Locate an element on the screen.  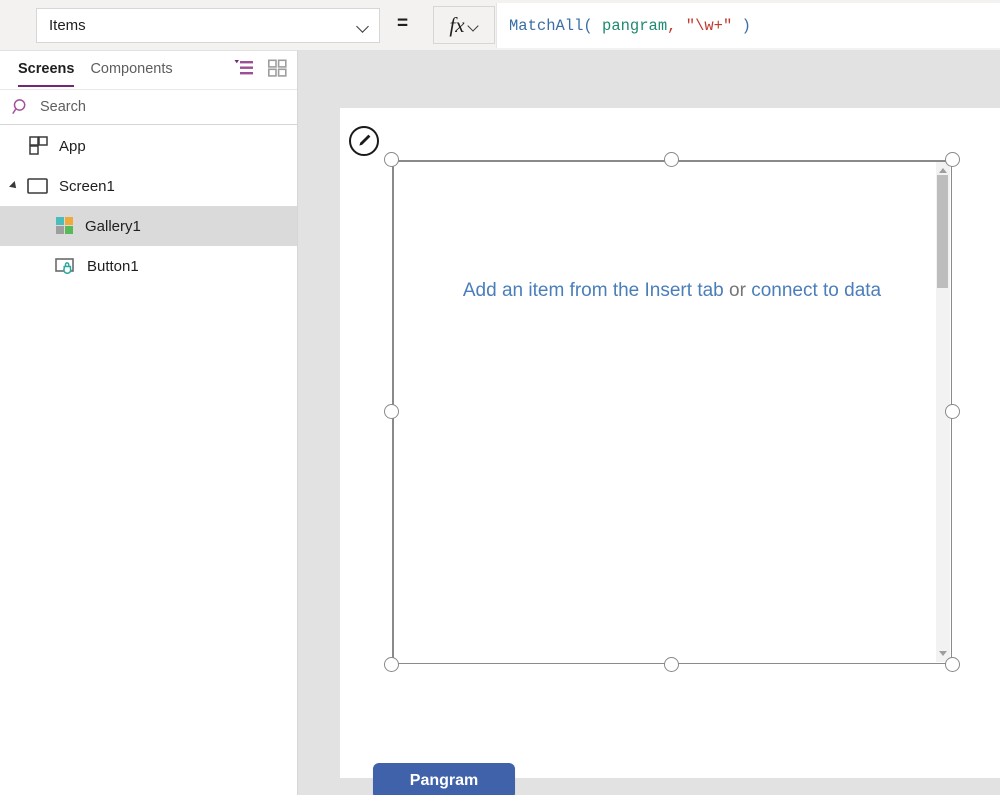
panel-tabstrip: Screens Components is located at coordinates (148, 70).